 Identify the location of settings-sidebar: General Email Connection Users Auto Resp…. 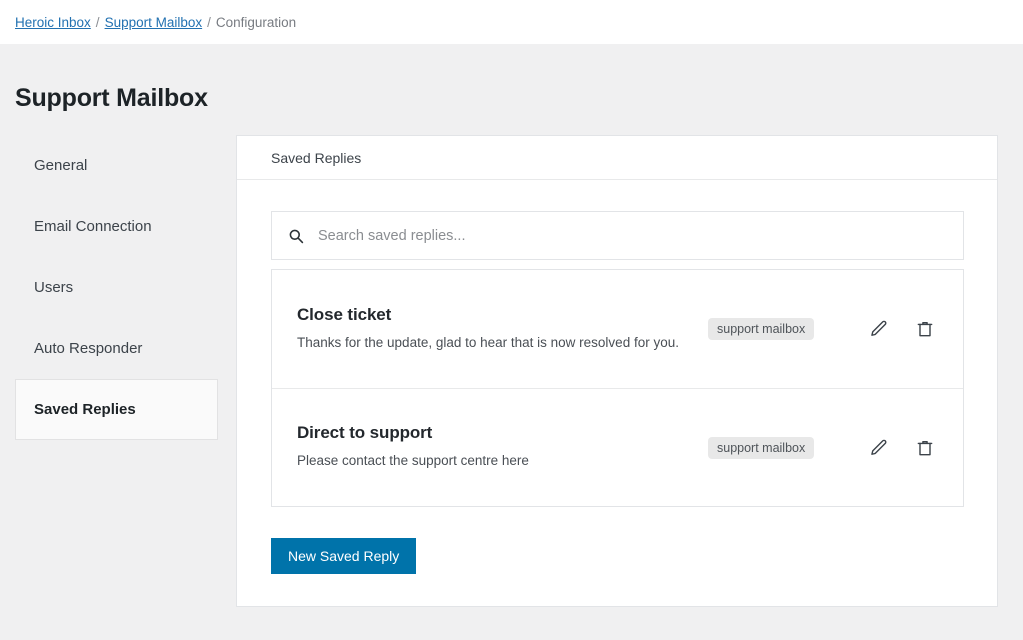
(109, 287).